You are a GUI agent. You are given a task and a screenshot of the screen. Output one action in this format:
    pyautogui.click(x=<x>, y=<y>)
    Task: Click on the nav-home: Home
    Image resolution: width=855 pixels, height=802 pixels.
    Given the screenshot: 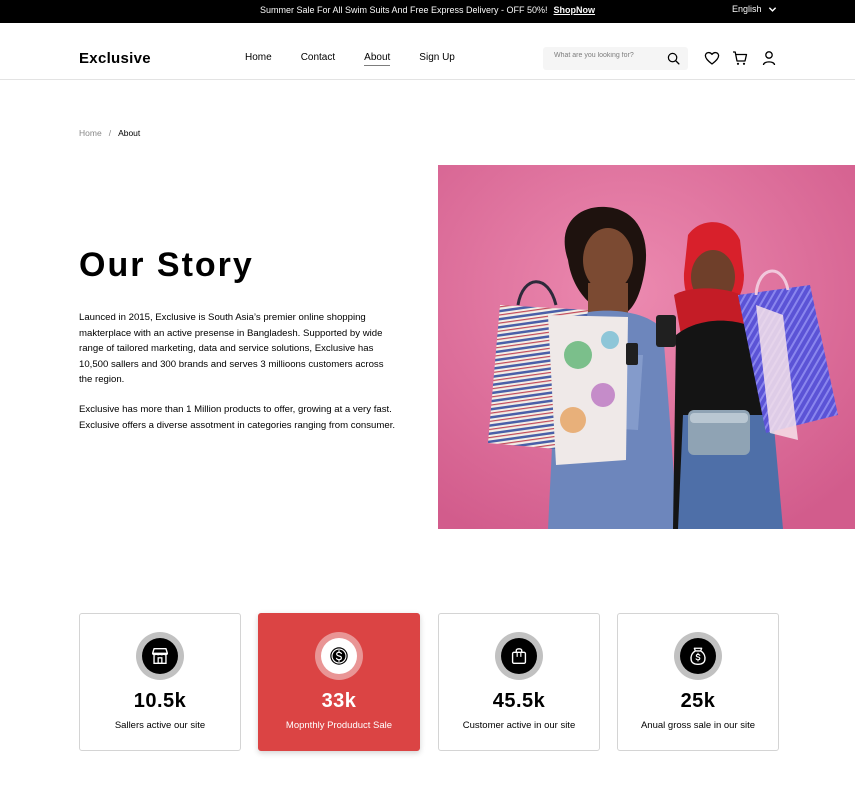 What is the action you would take?
    pyautogui.click(x=258, y=59)
    